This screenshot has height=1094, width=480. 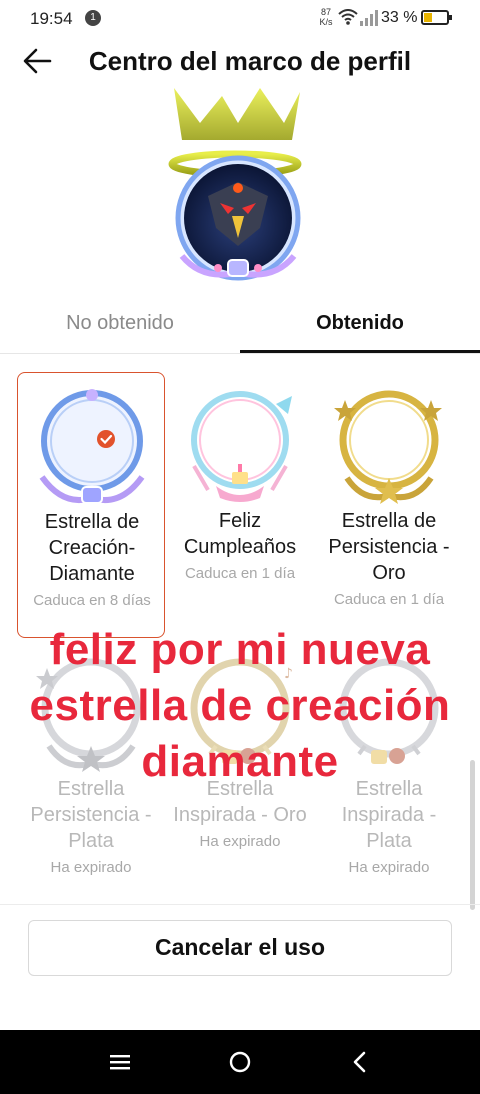 I want to click on frame-name: Estrella de Persistencia - Oro, so click(x=389, y=547).